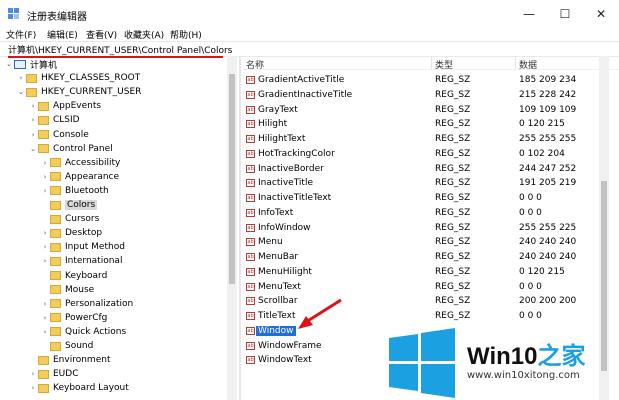 The width and height of the screenshot is (619, 400). I want to click on tree-item-label: 计算机, so click(43, 64).